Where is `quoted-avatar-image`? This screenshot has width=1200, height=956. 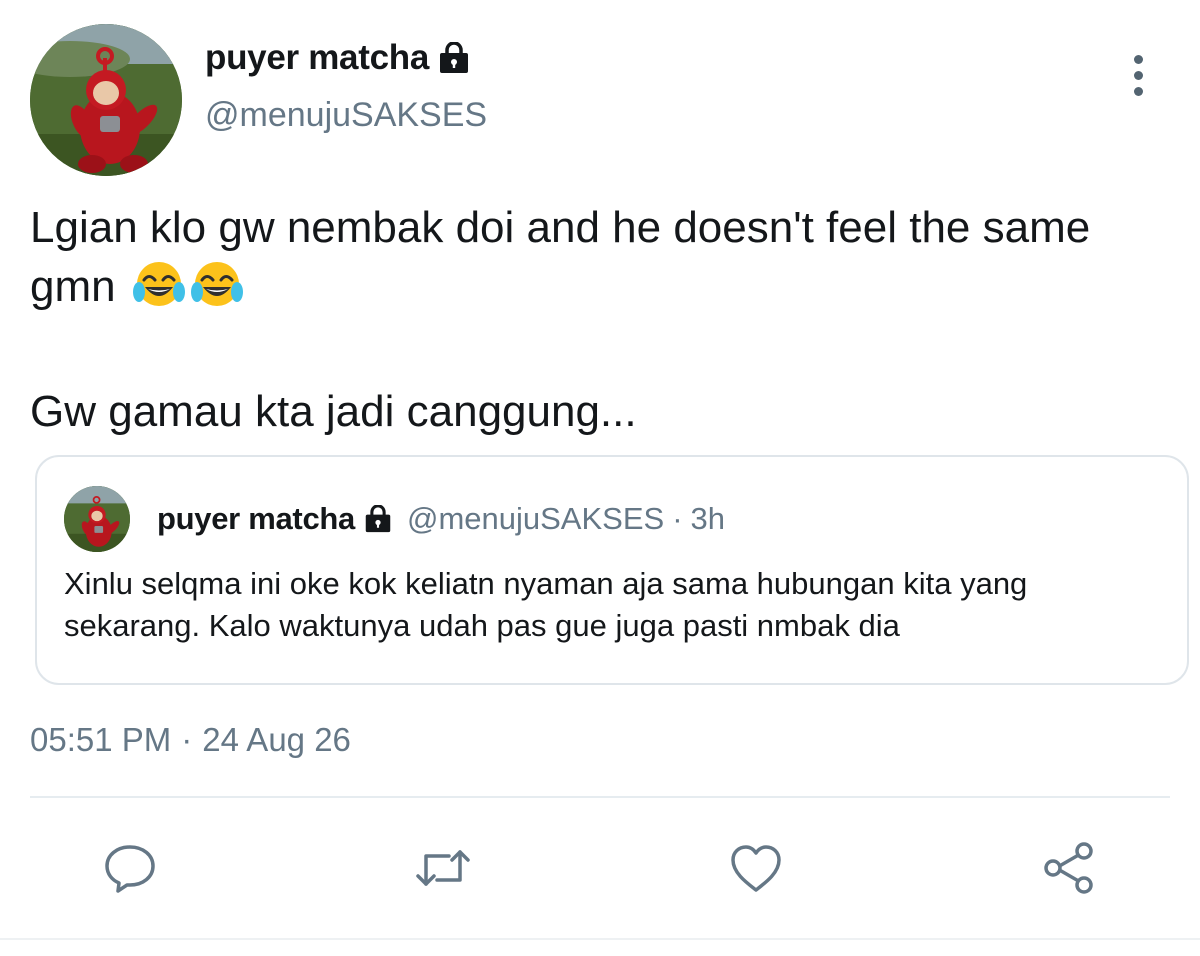 quoted-avatar-image is located at coordinates (97, 519).